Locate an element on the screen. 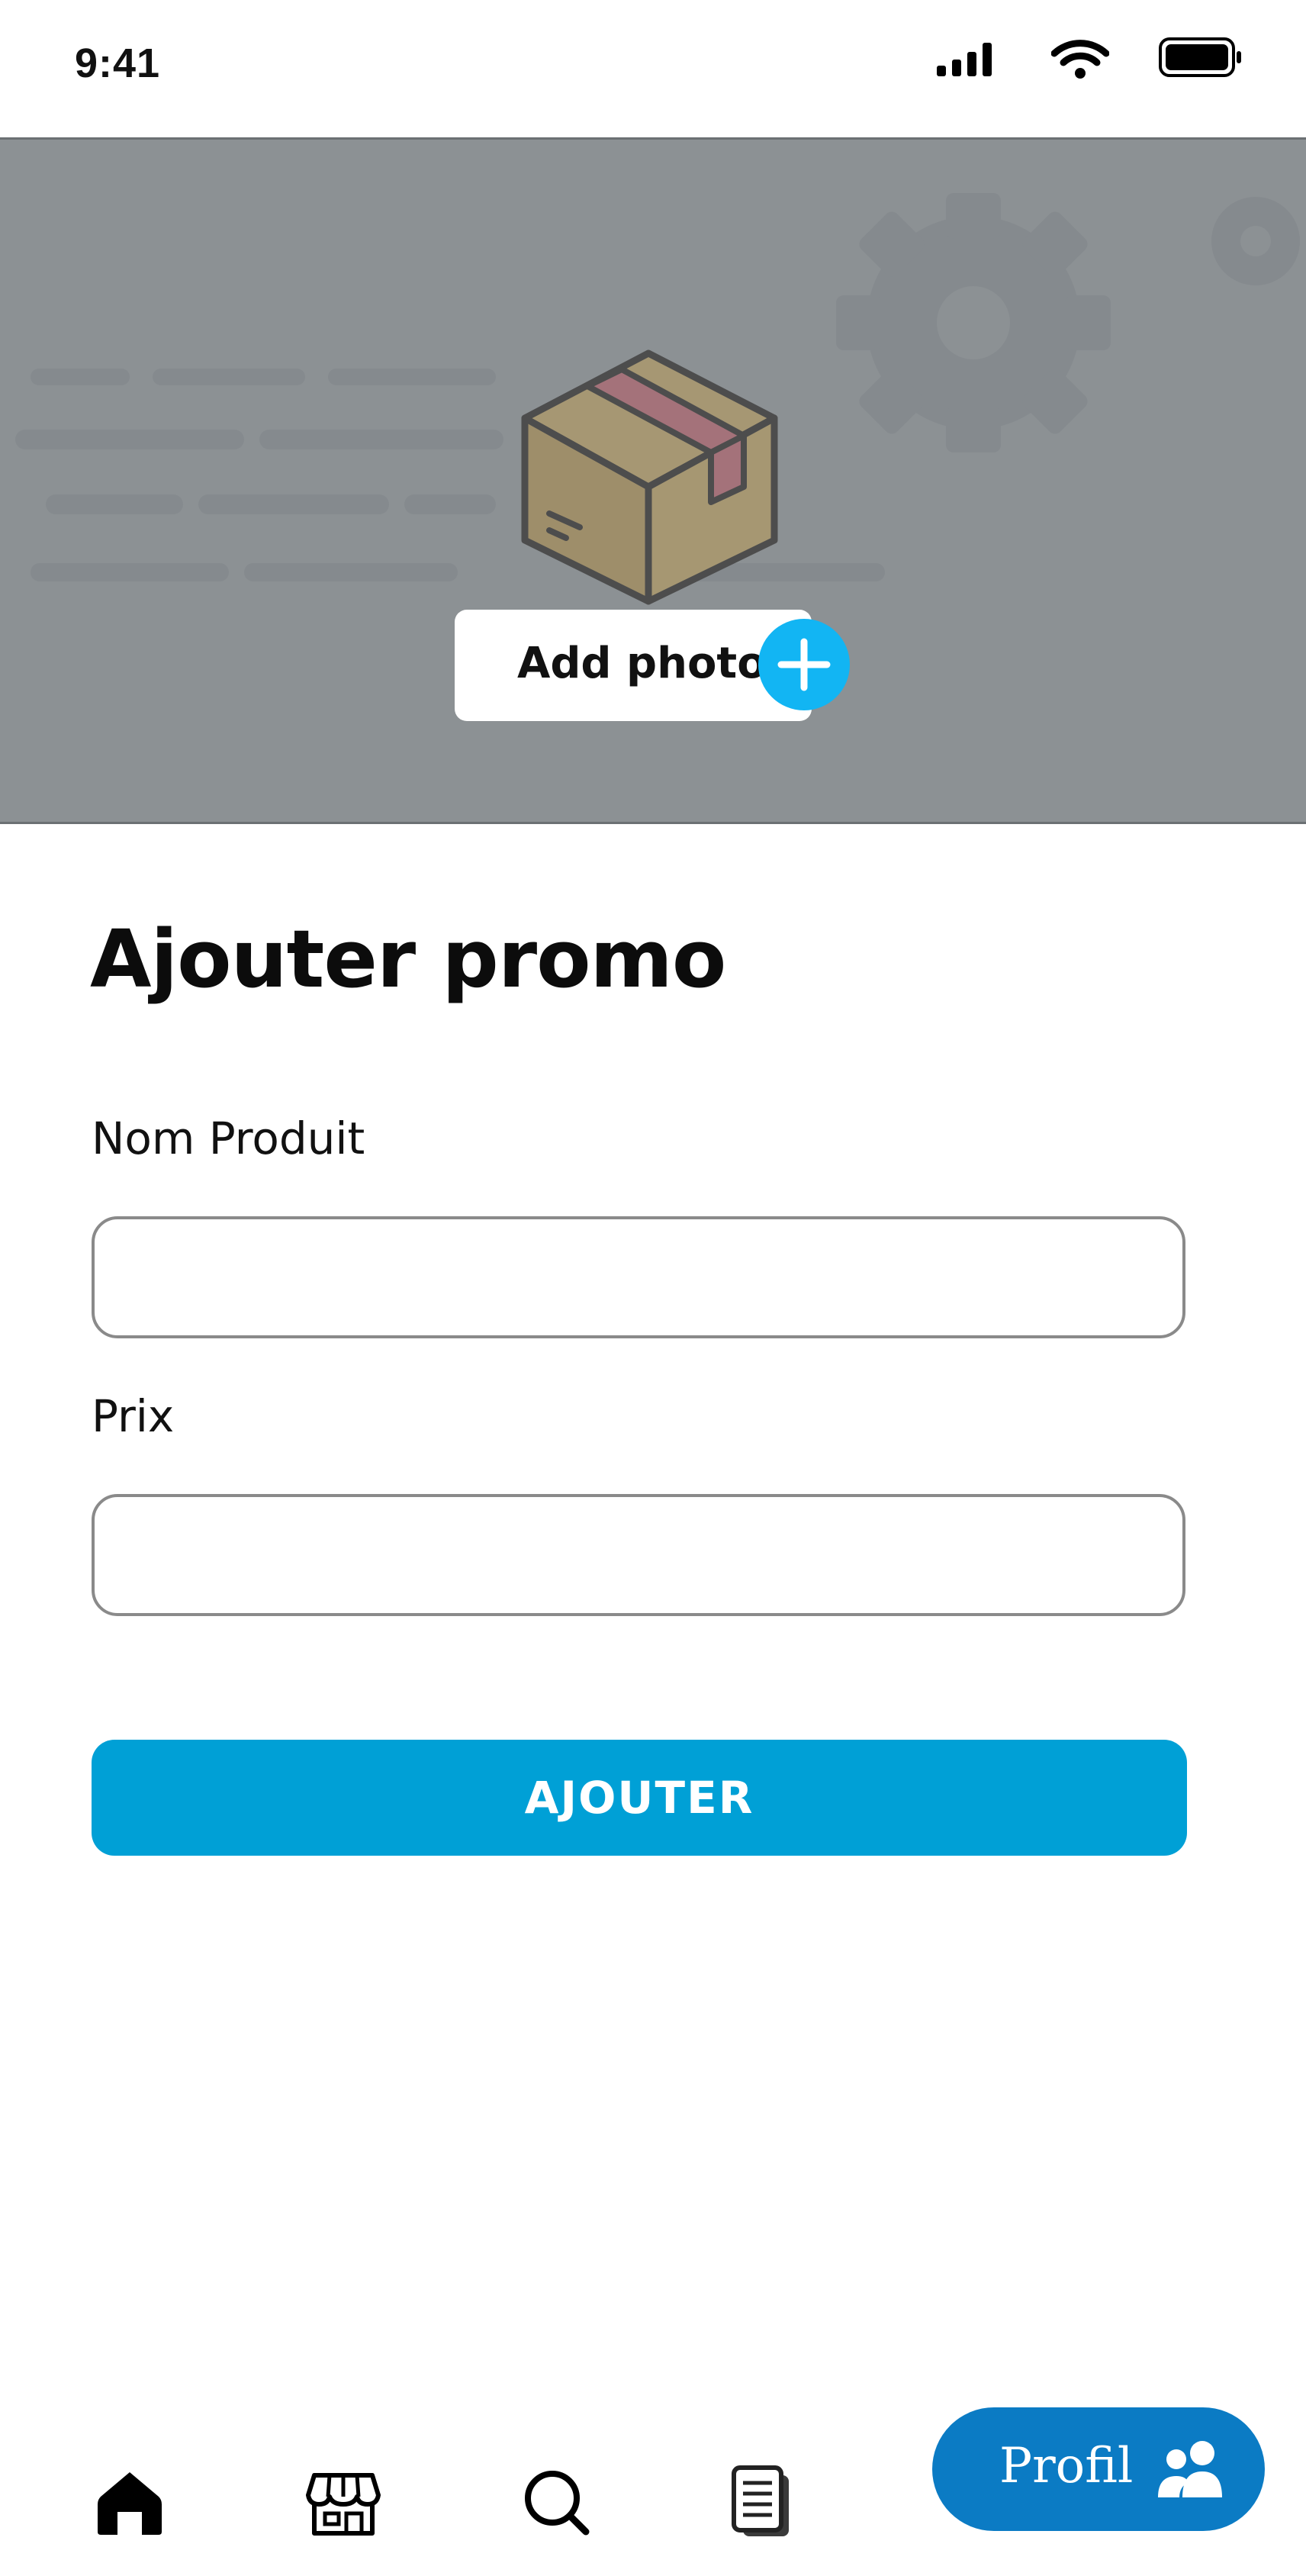 This screenshot has width=1306, height=2576. product-name-label: Nom Produit is located at coordinates (229, 1138).